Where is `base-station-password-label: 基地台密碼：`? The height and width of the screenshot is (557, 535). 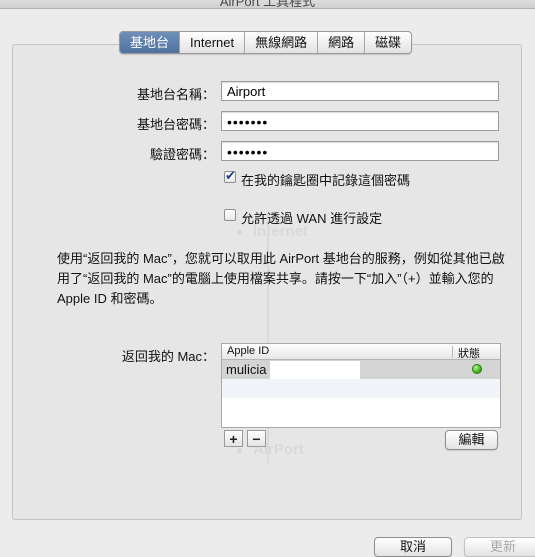
base-station-password-label: 基地台密碼： is located at coordinates (175, 124).